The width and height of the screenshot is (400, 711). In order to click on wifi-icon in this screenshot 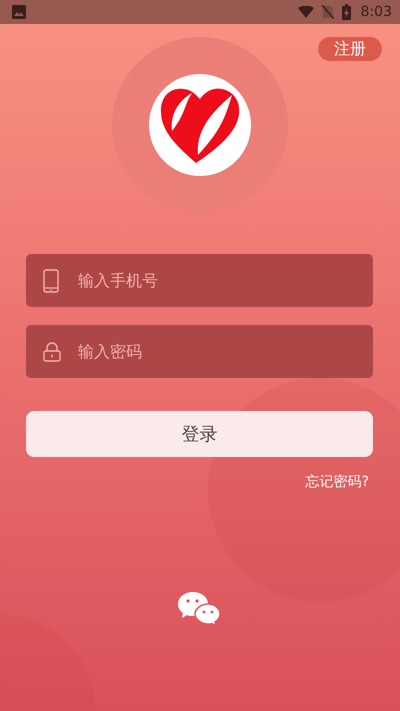, I will do `click(306, 12)`.